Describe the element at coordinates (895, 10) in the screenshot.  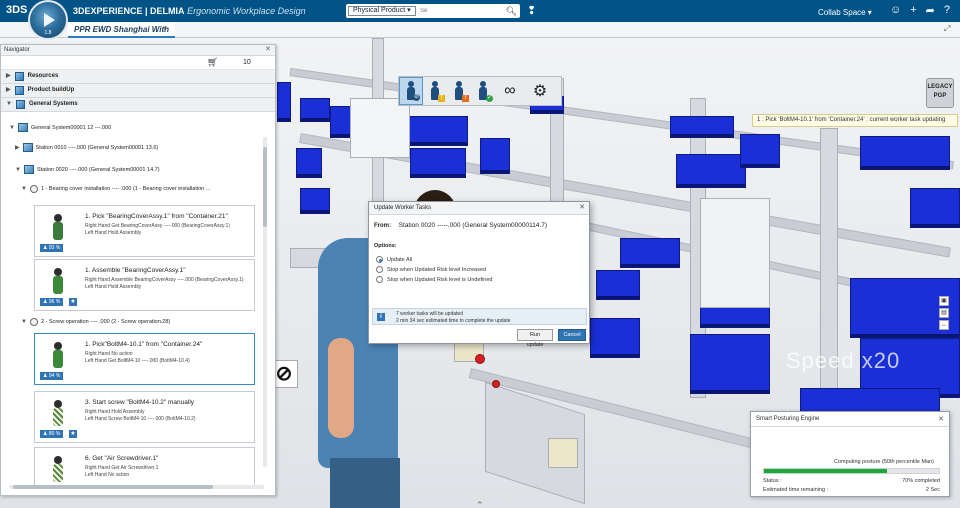
I see `user-icon: ☺` at that location.